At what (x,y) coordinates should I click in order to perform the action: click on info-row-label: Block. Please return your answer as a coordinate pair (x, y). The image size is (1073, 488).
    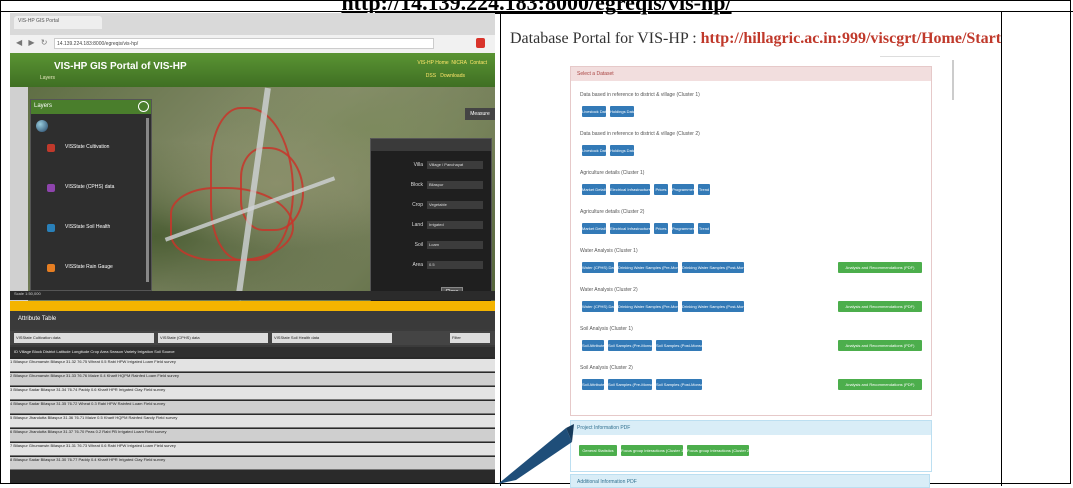
    Looking at the image, I should click on (416, 185).